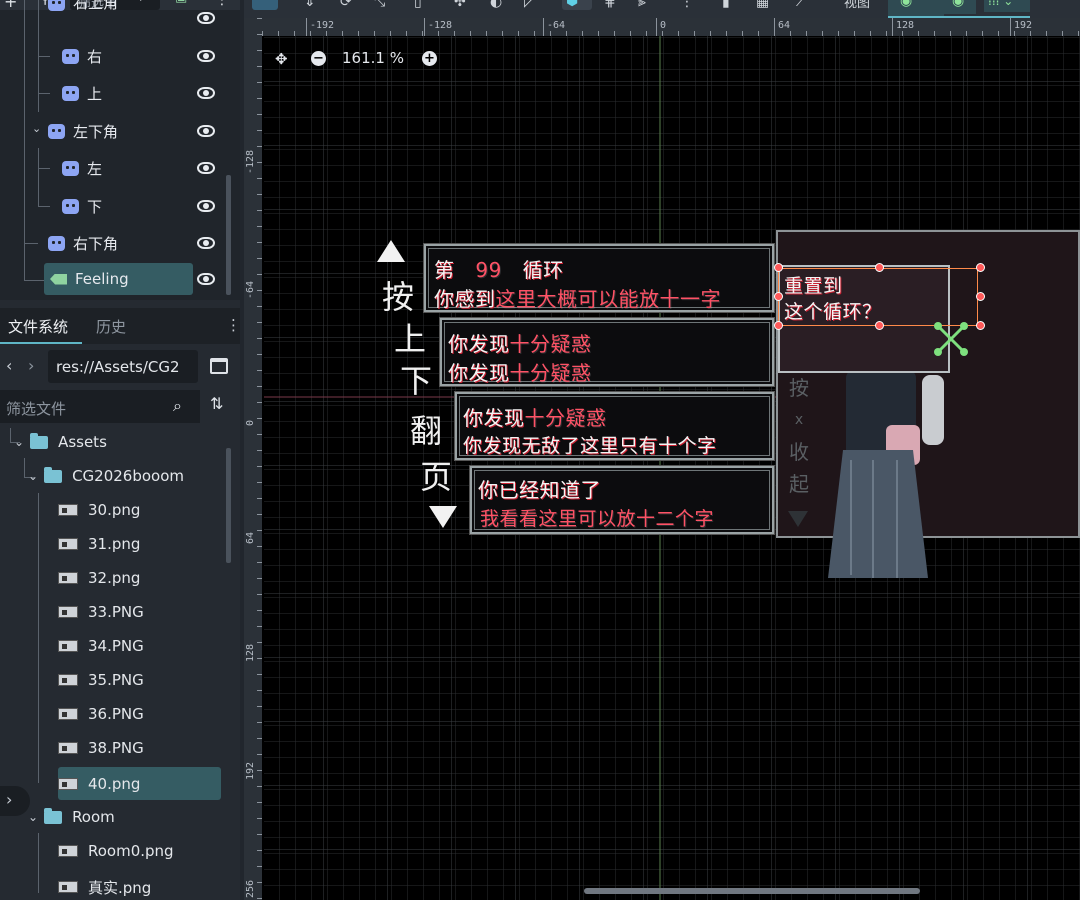 This screenshot has width=1080, height=900. I want to click on grid-dots-icon: ⁞⁞⁞ ⌄, so click(1000, 4).